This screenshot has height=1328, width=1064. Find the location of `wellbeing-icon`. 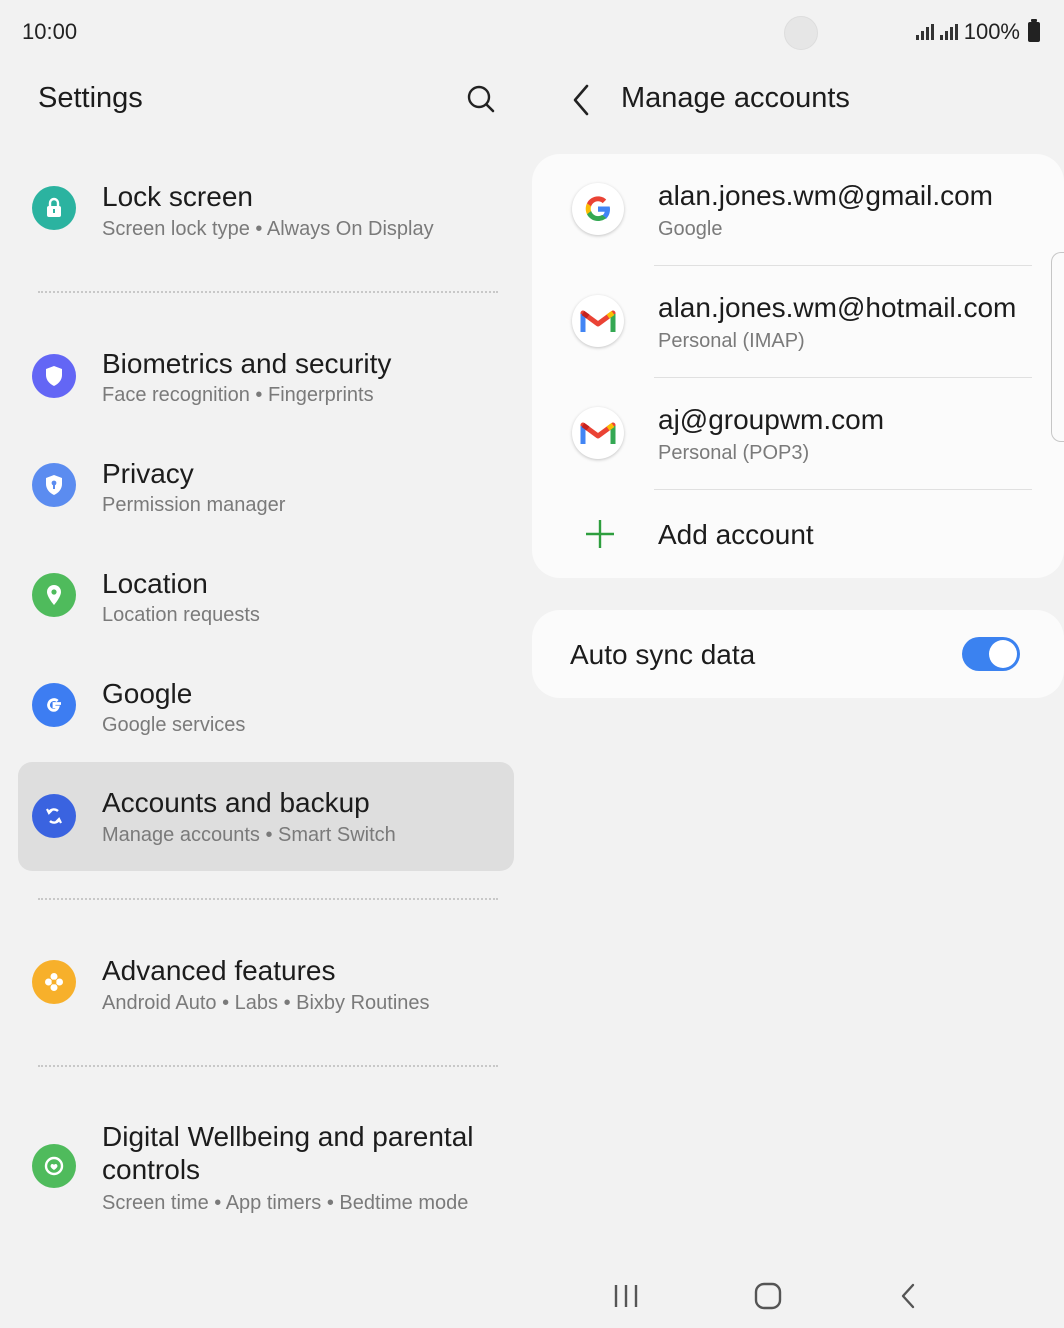

wellbeing-icon is located at coordinates (54, 1166).